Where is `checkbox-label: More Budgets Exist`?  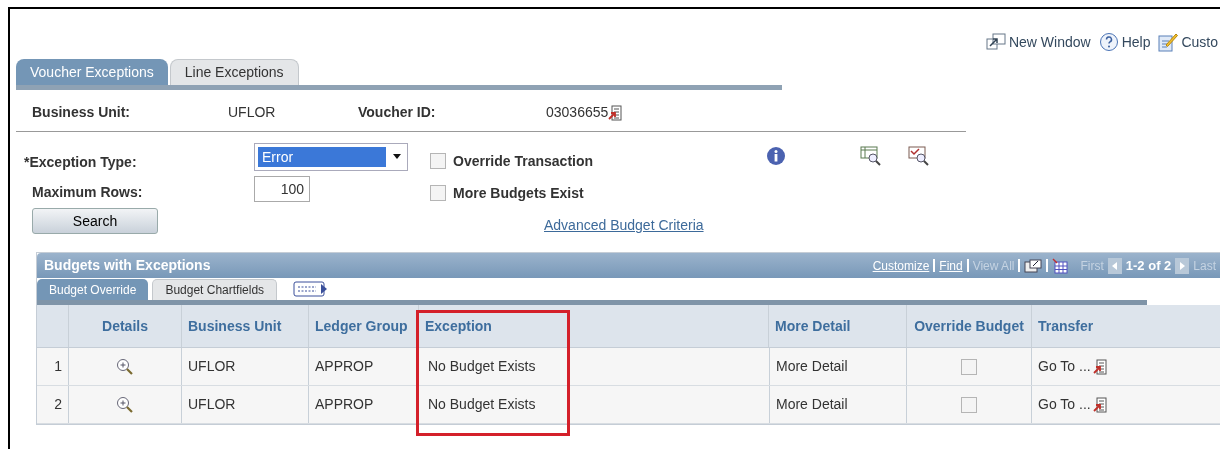
checkbox-label: More Budgets Exist is located at coordinates (518, 193).